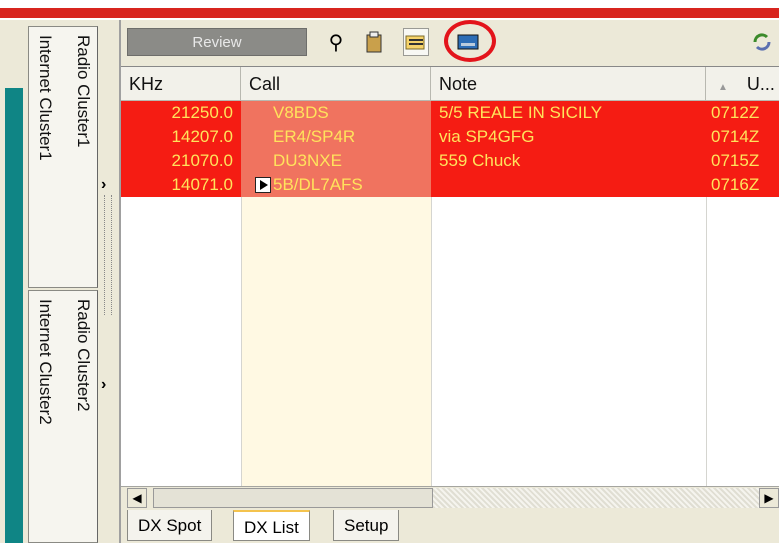  Describe the element at coordinates (723, 87) in the screenshot. I see `sort-ascending-icon: ▲` at that location.